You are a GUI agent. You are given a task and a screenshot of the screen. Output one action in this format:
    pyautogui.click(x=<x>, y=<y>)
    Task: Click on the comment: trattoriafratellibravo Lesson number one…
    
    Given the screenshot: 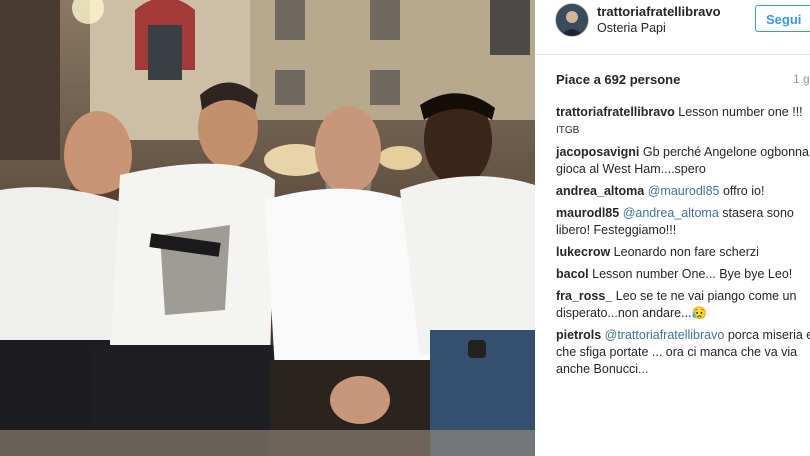 What is the action you would take?
    pyautogui.click(x=683, y=121)
    